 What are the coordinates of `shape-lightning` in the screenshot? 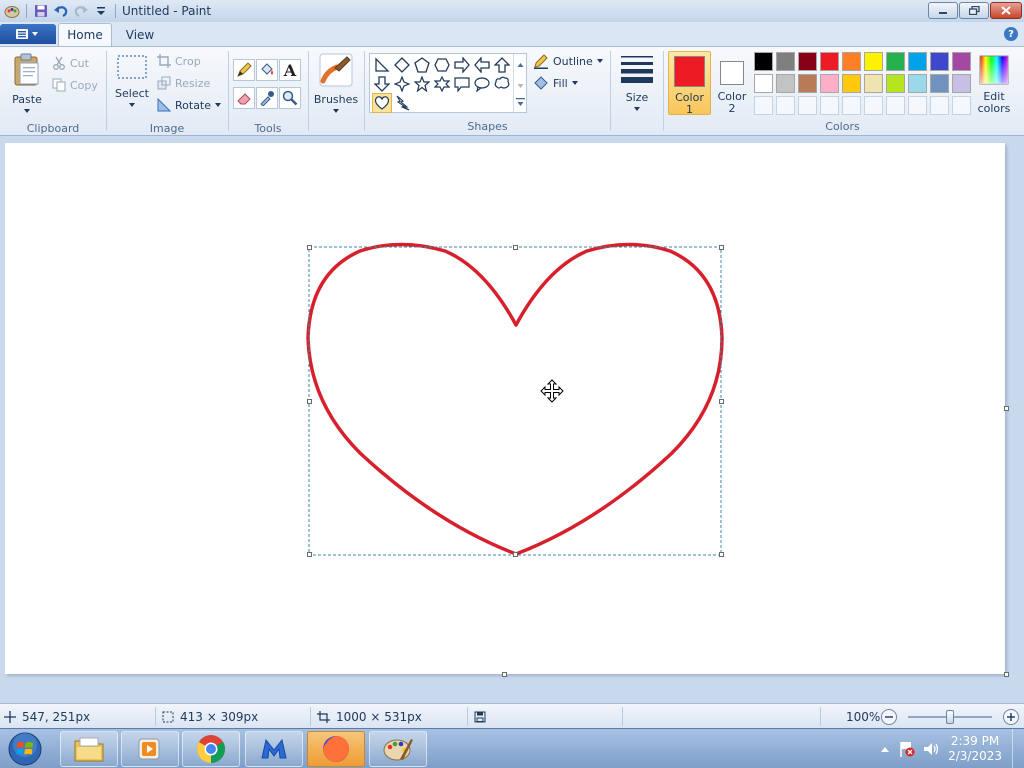 It's located at (402, 103).